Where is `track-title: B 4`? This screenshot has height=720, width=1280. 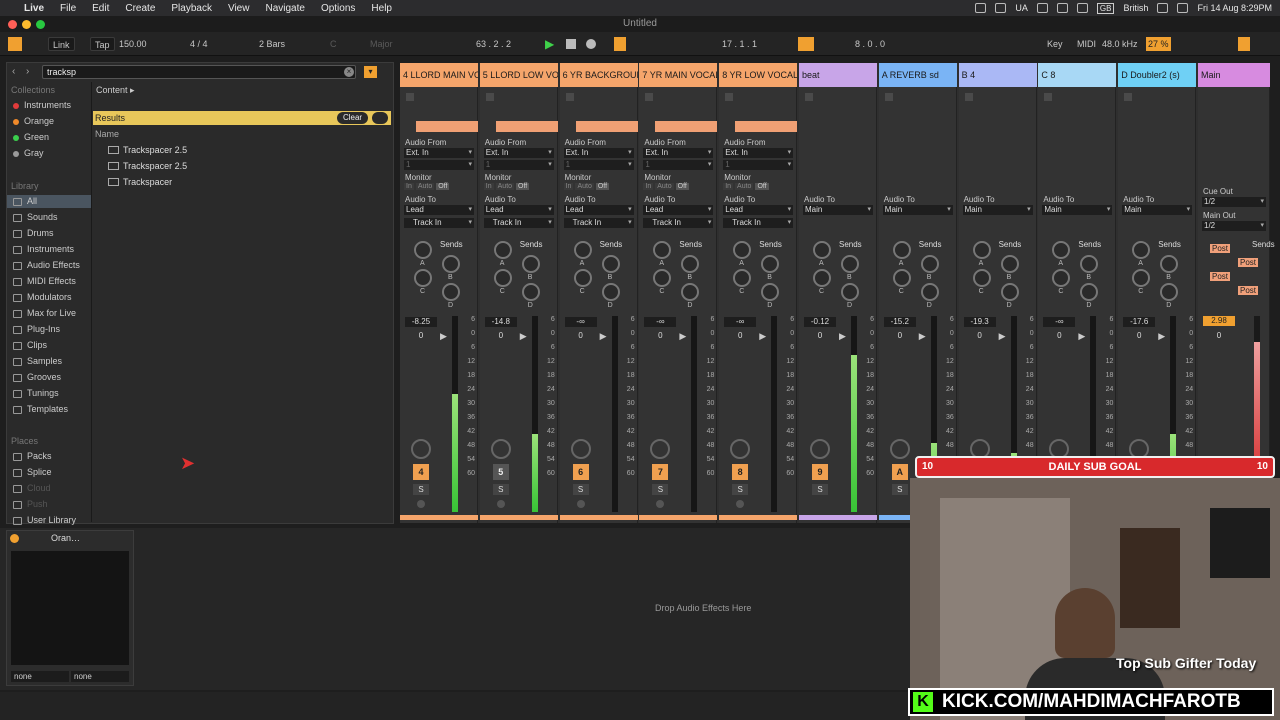 track-title: B 4 is located at coordinates (997, 75).